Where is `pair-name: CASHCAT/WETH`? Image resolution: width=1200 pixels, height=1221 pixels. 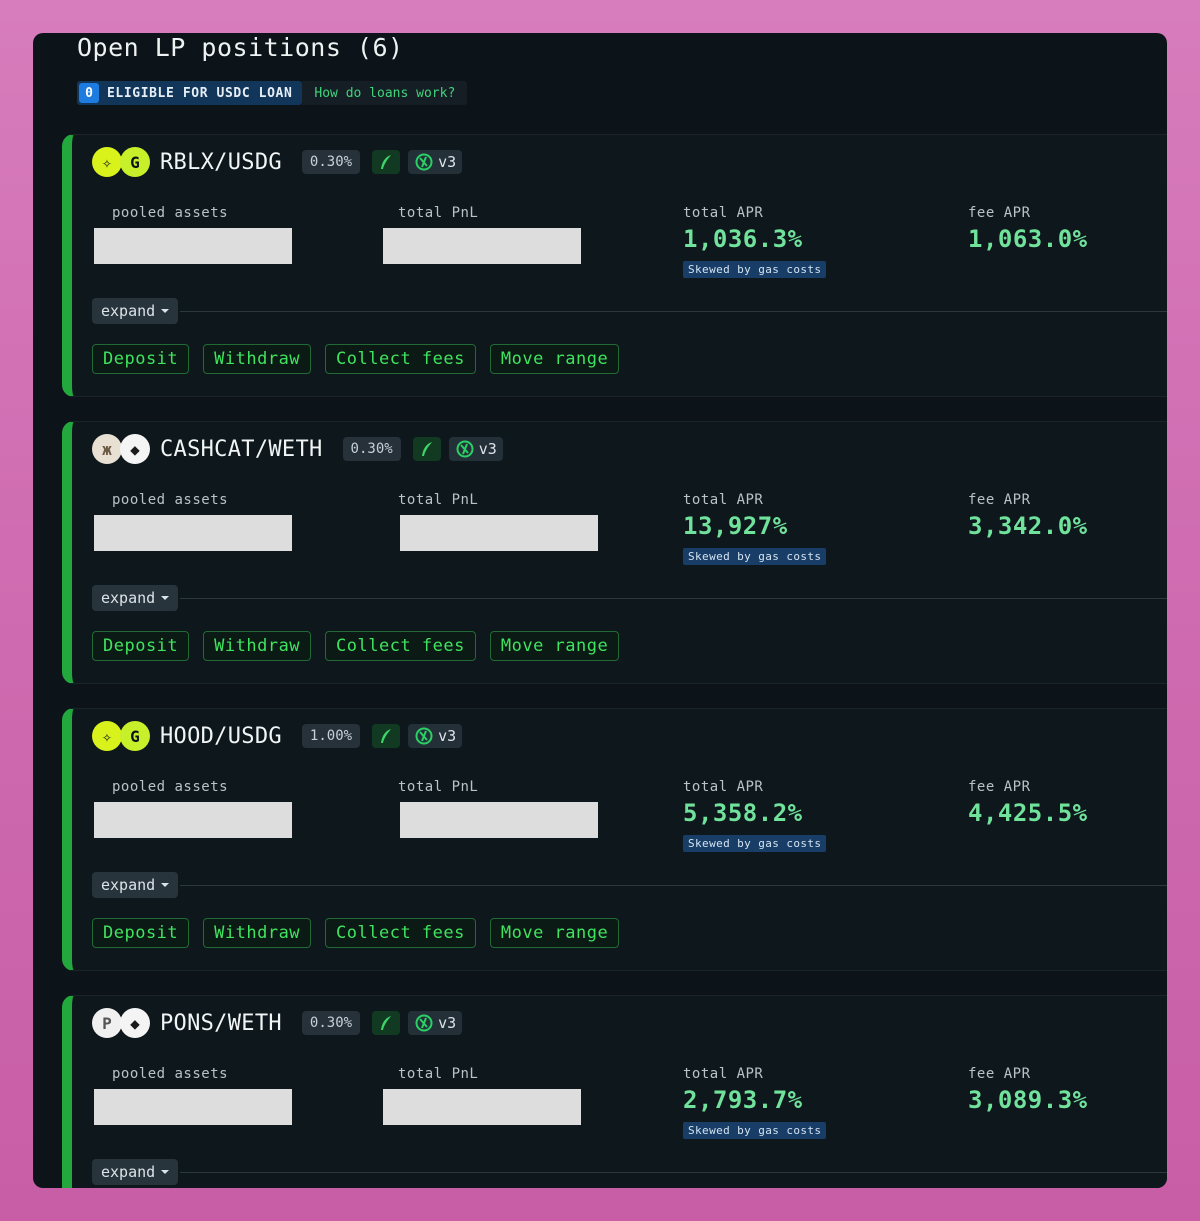
pair-name: CASHCAT/WETH is located at coordinates (241, 449).